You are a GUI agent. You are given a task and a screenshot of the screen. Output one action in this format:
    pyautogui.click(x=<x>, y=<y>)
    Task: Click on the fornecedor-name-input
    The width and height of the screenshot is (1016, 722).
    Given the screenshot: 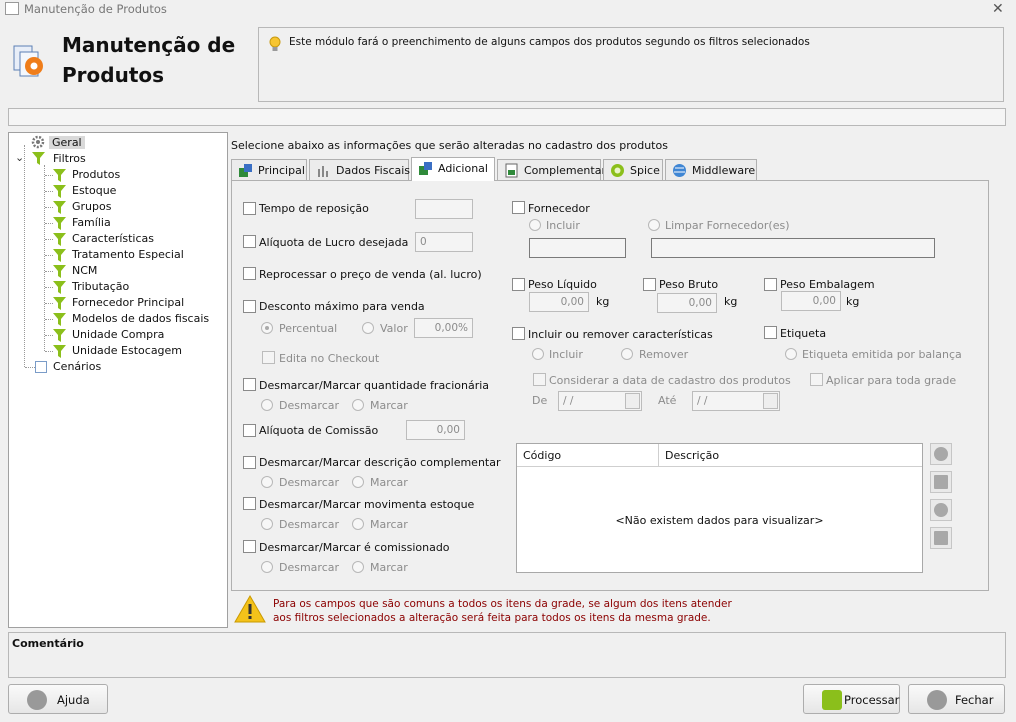 What is the action you would take?
    pyautogui.click(x=793, y=248)
    